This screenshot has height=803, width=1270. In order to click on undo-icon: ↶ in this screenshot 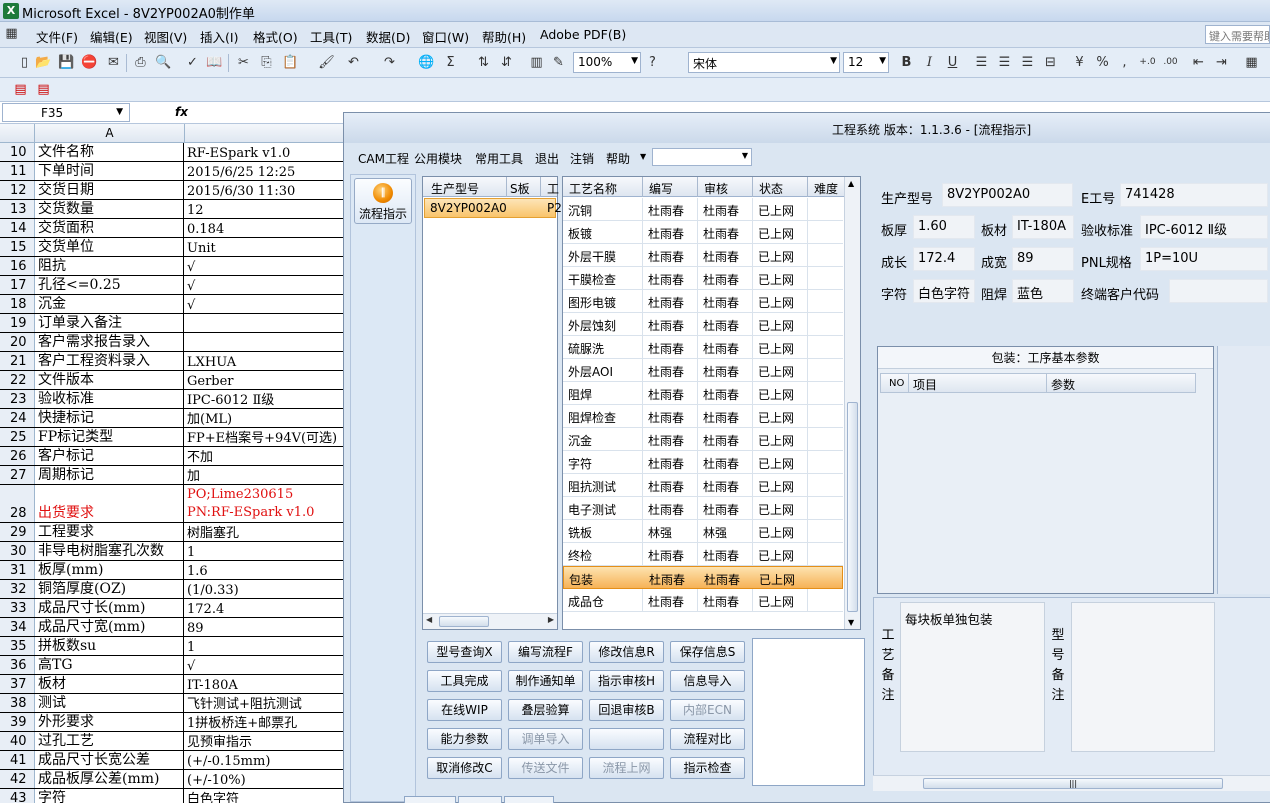, I will do `click(353, 62)`.